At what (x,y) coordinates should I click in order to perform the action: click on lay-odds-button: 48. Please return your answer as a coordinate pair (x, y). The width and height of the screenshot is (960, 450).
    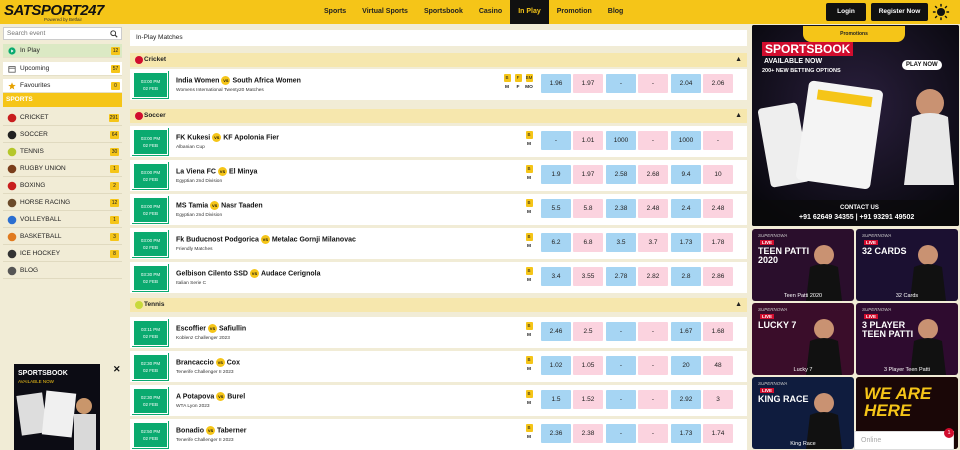
    Looking at the image, I should click on (718, 365).